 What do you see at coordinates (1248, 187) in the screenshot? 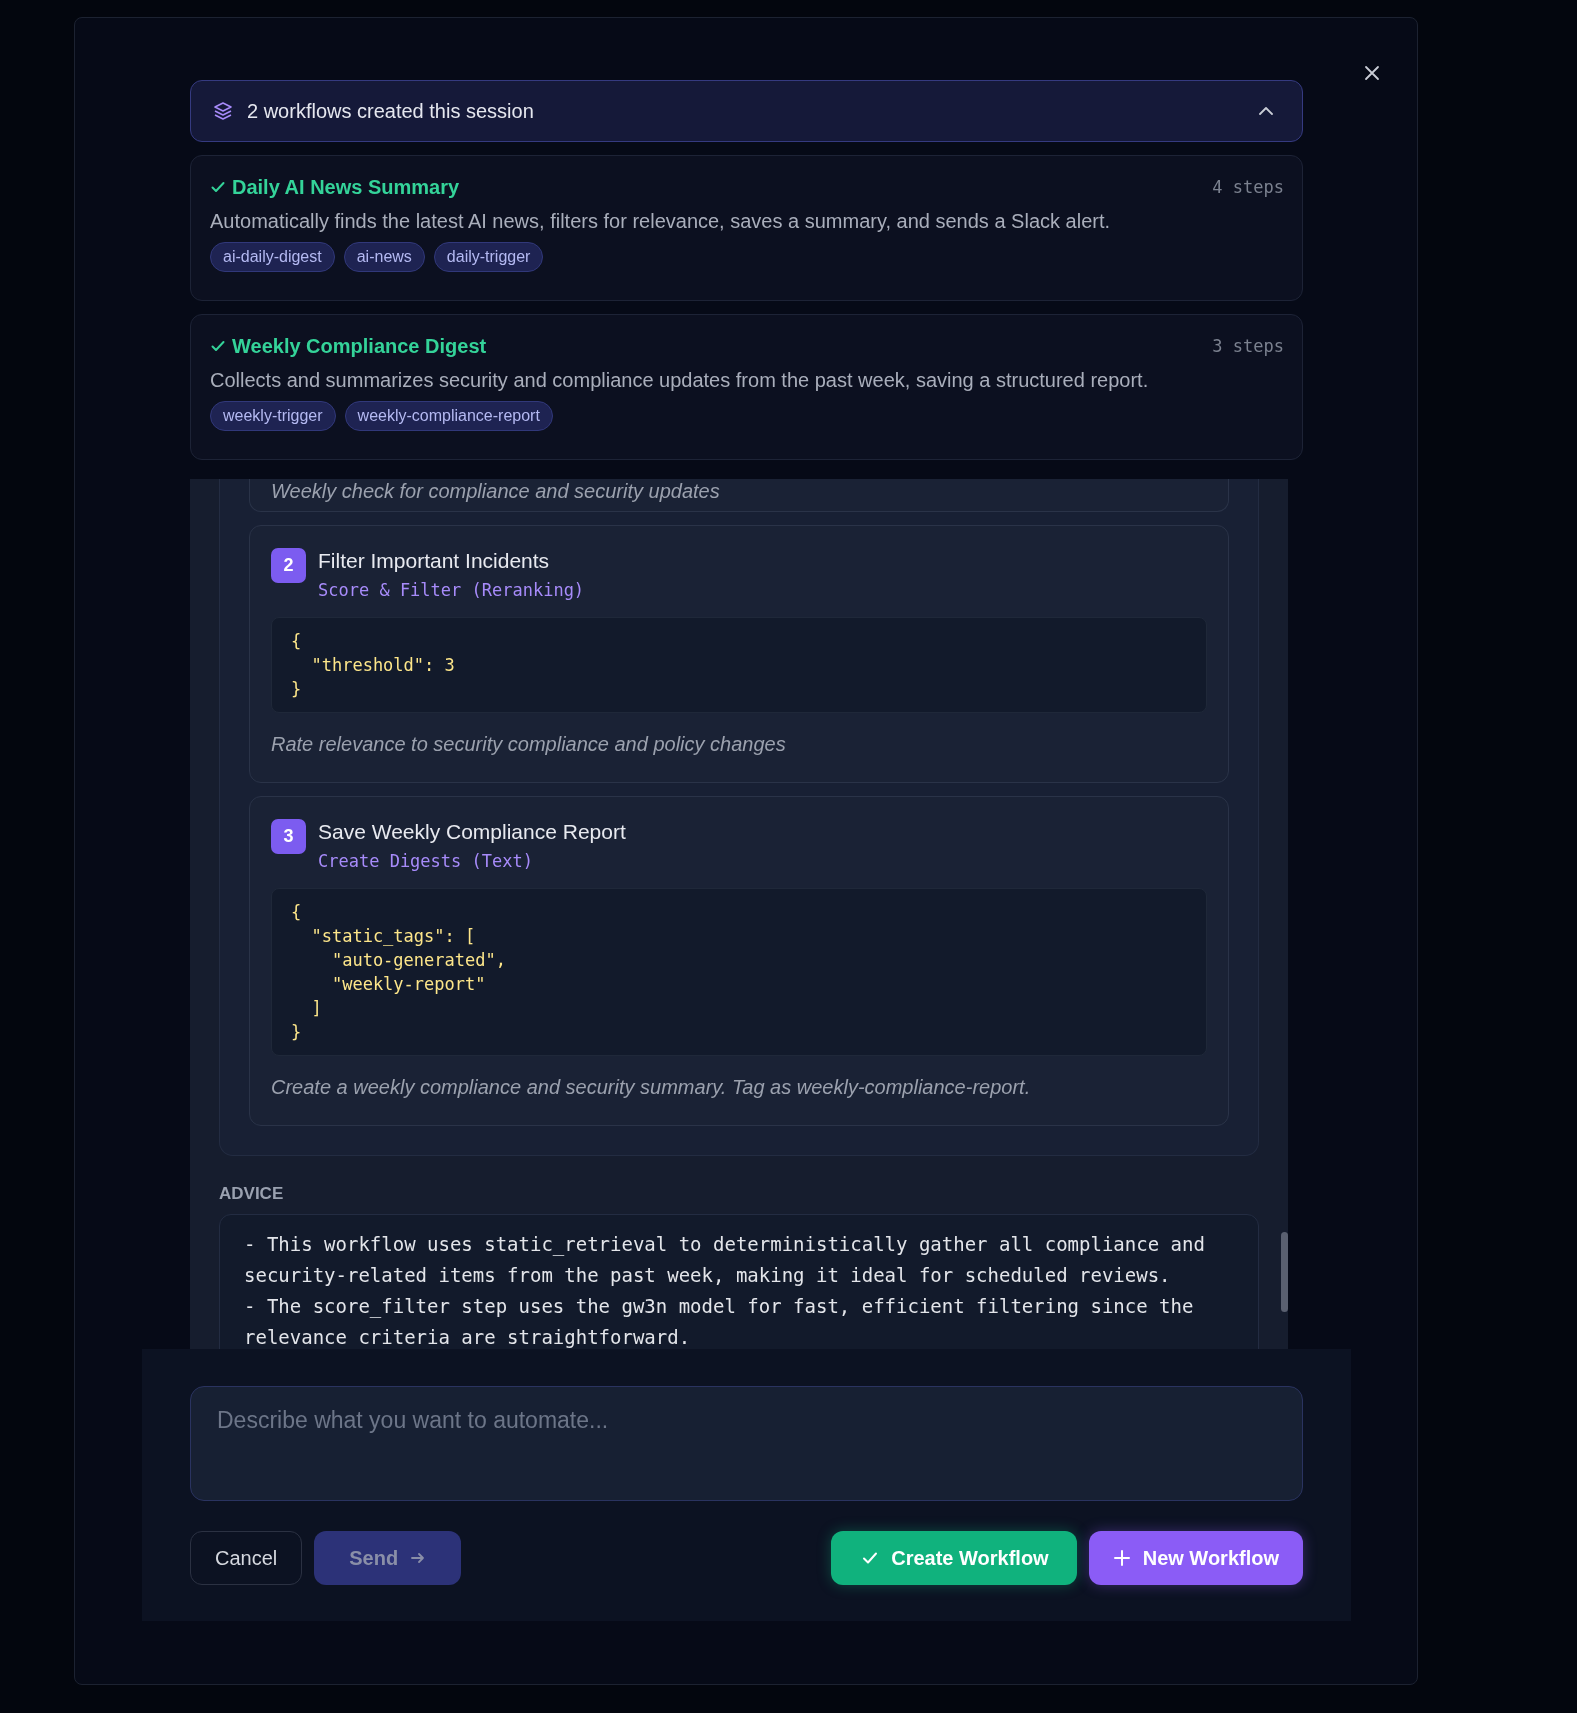
I see `step-count: 4 steps` at bounding box center [1248, 187].